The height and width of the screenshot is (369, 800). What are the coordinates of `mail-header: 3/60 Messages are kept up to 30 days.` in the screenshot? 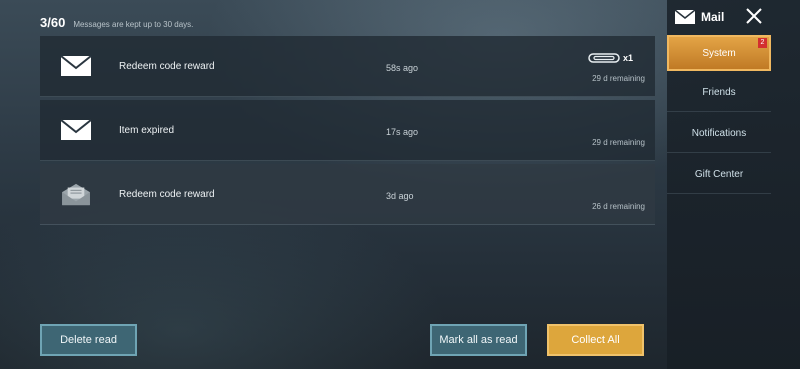 It's located at (116, 22).